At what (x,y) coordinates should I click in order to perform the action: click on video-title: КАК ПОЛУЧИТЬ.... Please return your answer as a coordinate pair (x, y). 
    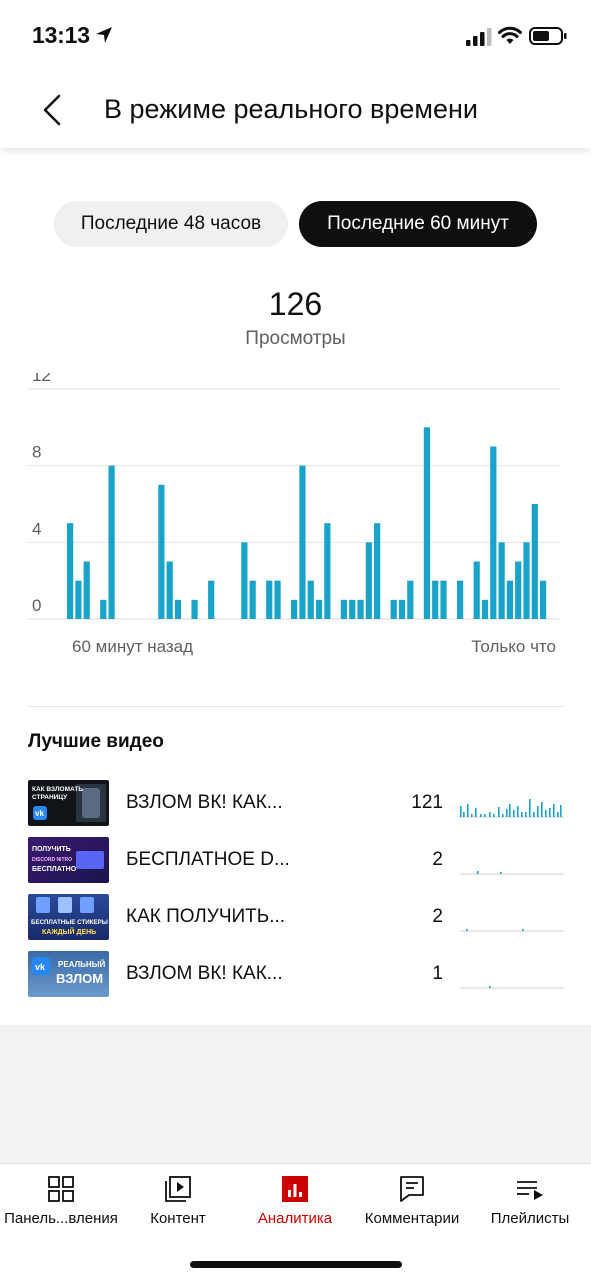
    Looking at the image, I should click on (206, 916).